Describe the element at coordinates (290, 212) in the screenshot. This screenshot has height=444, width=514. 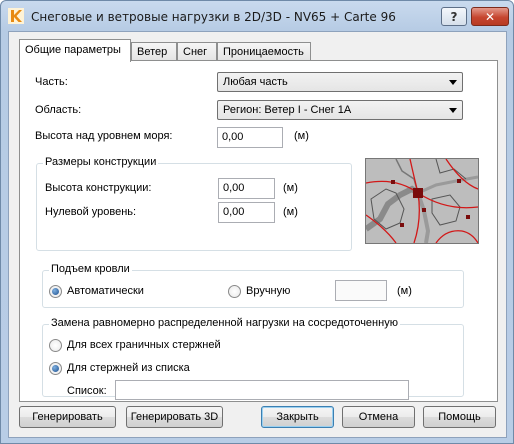
I see `zero-level-unit: (м)` at that location.